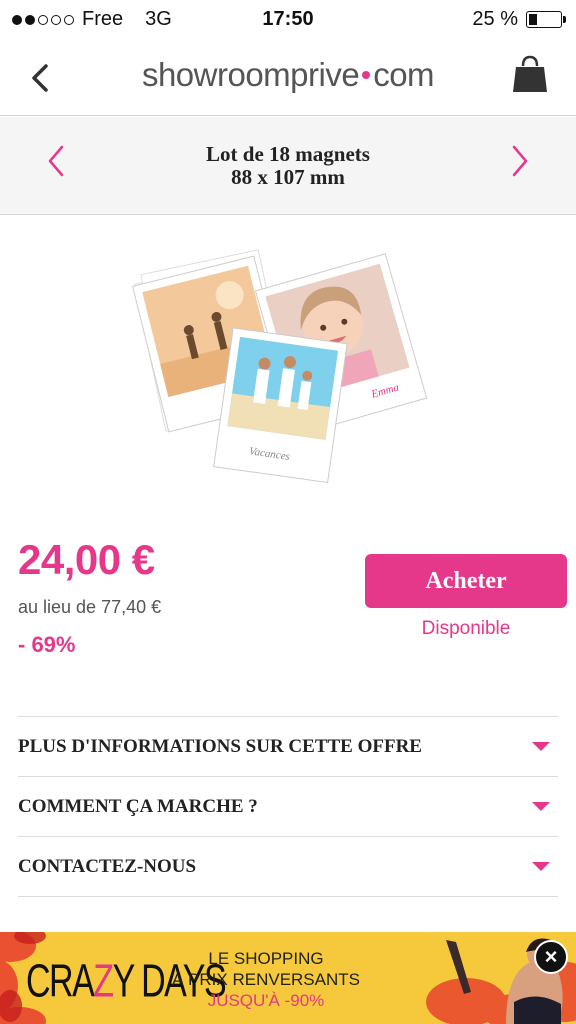  I want to click on next-product-icon, so click(519, 161).